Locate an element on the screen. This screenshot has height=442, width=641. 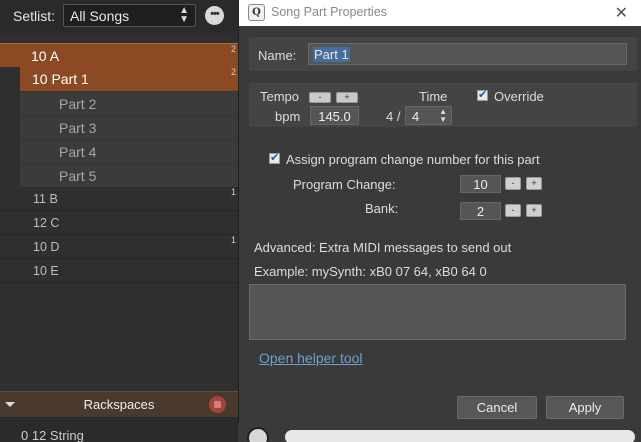
dialog-title: Song Part Properties is located at coordinates (329, 12).